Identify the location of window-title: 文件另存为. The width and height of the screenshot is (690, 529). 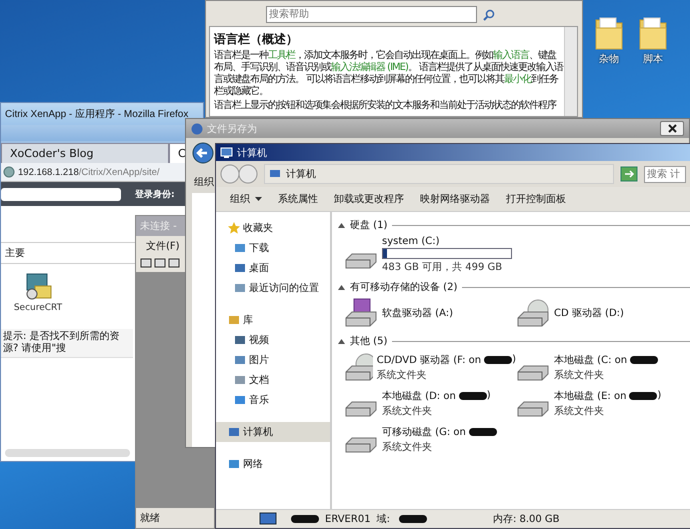
(232, 129).